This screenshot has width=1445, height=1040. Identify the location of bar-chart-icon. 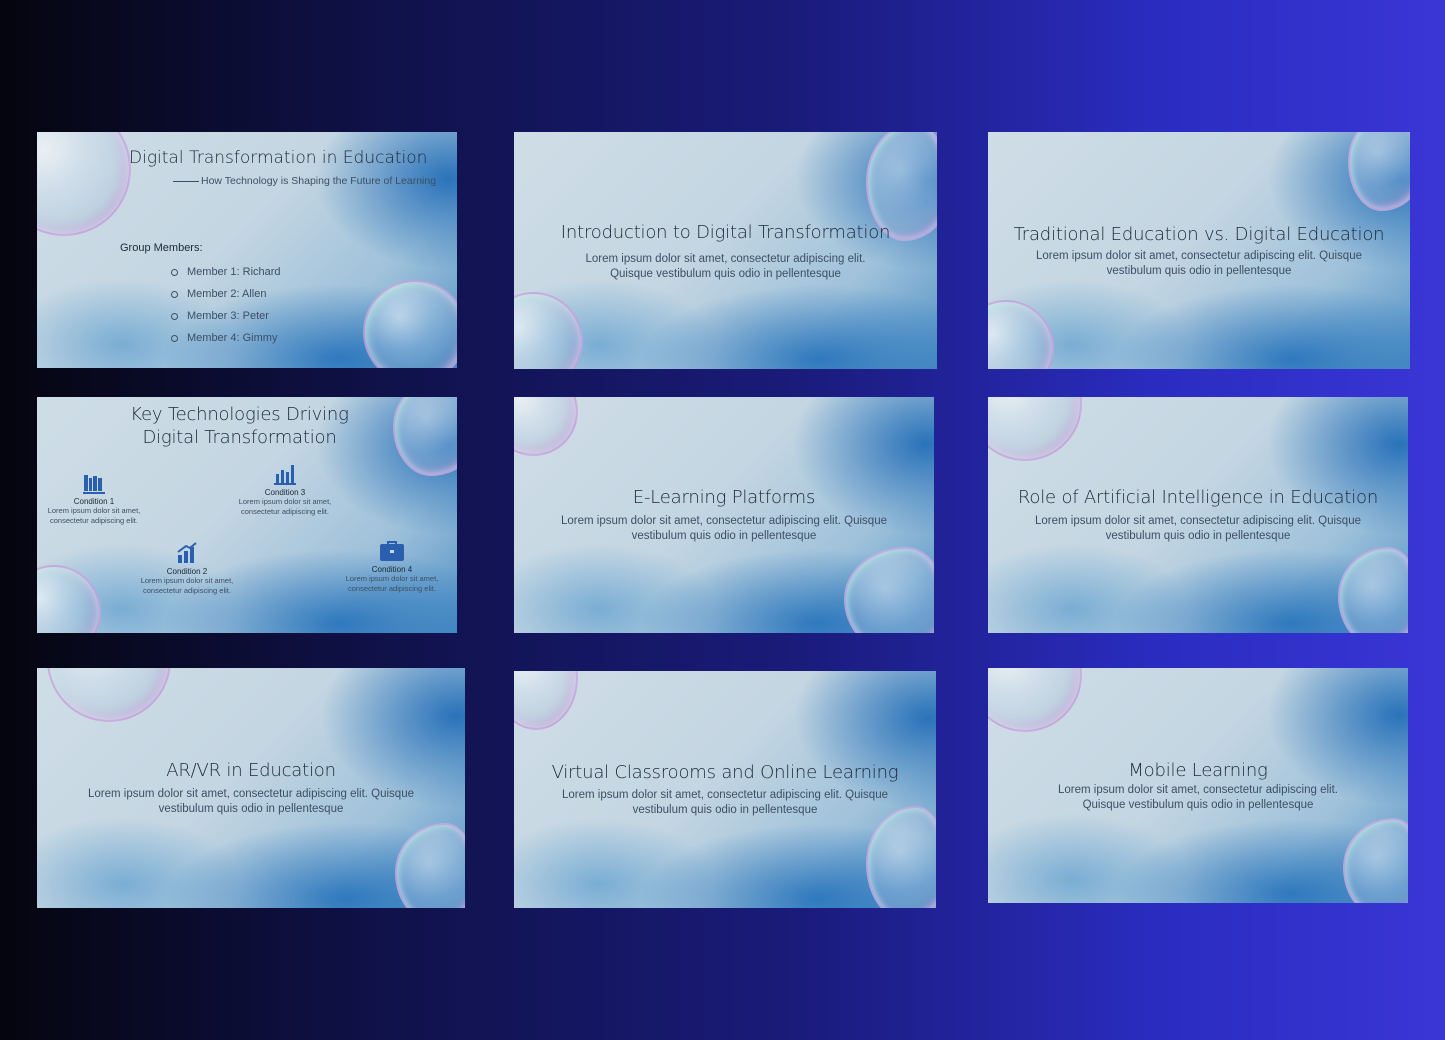
(285, 475).